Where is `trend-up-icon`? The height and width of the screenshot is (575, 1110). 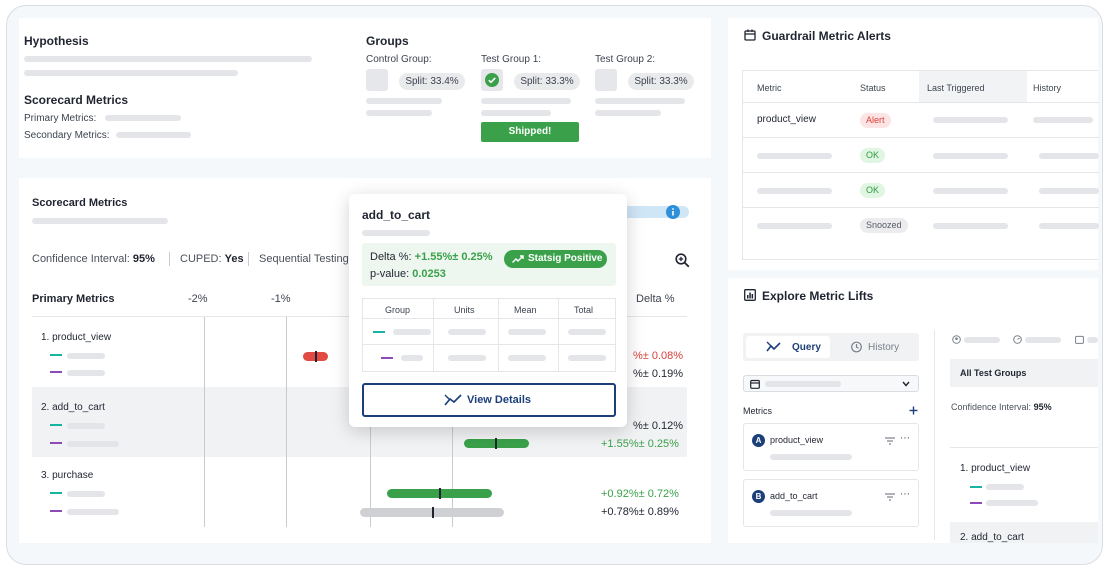 trend-up-icon is located at coordinates (518, 259).